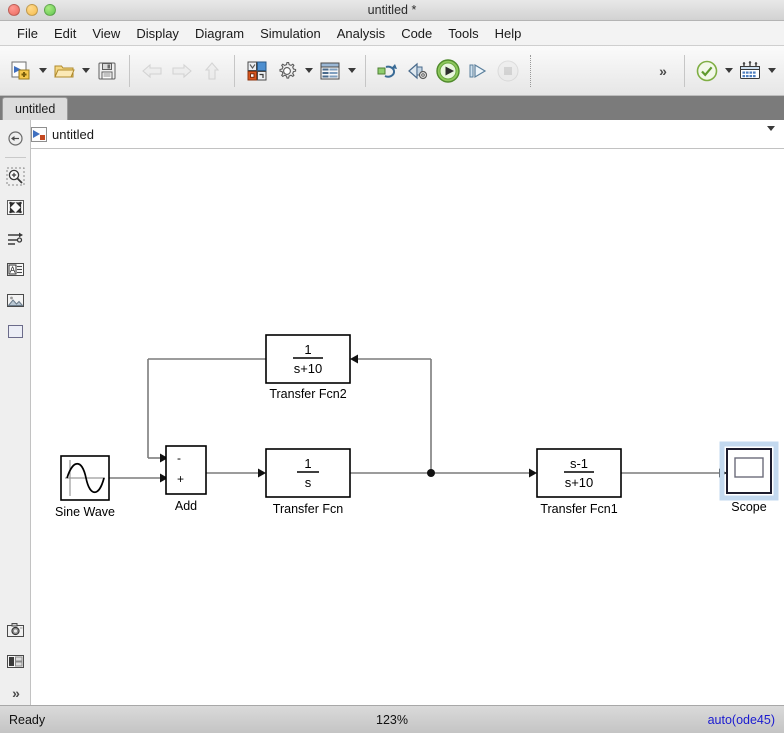  Describe the element at coordinates (748, 507) in the screenshot. I see `block-label-scope: Scope` at that location.